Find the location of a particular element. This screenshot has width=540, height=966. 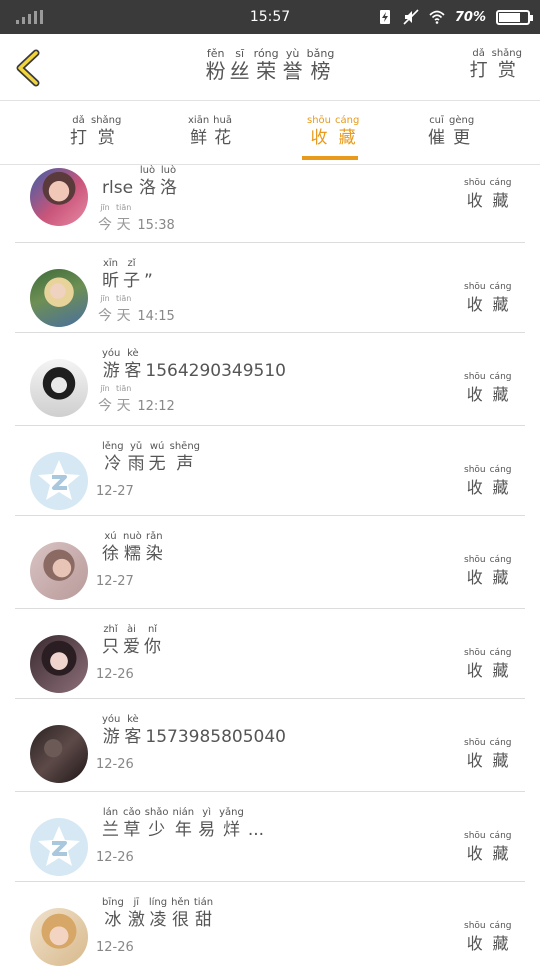

hanzi: 誉 is located at coordinates (292, 71).